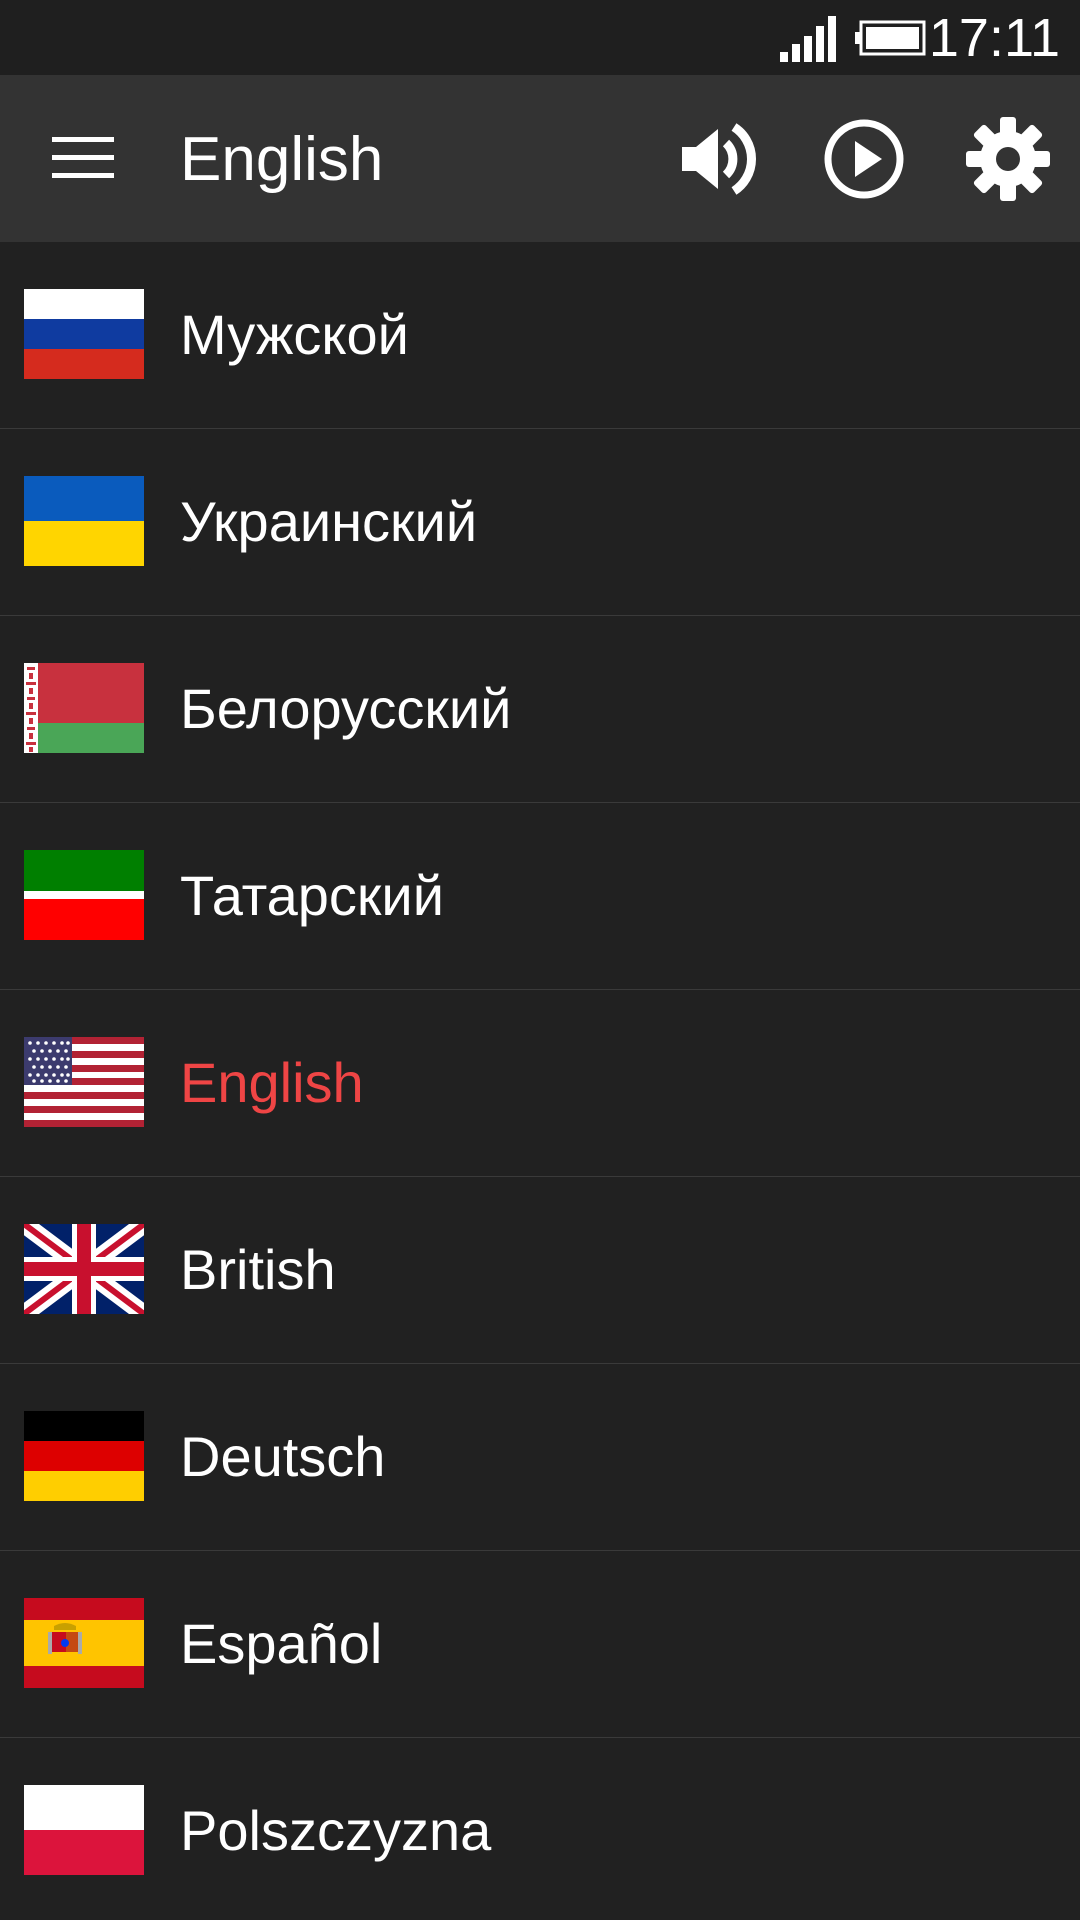  Describe the element at coordinates (84, 158) in the screenshot. I see `menu-icon` at that location.